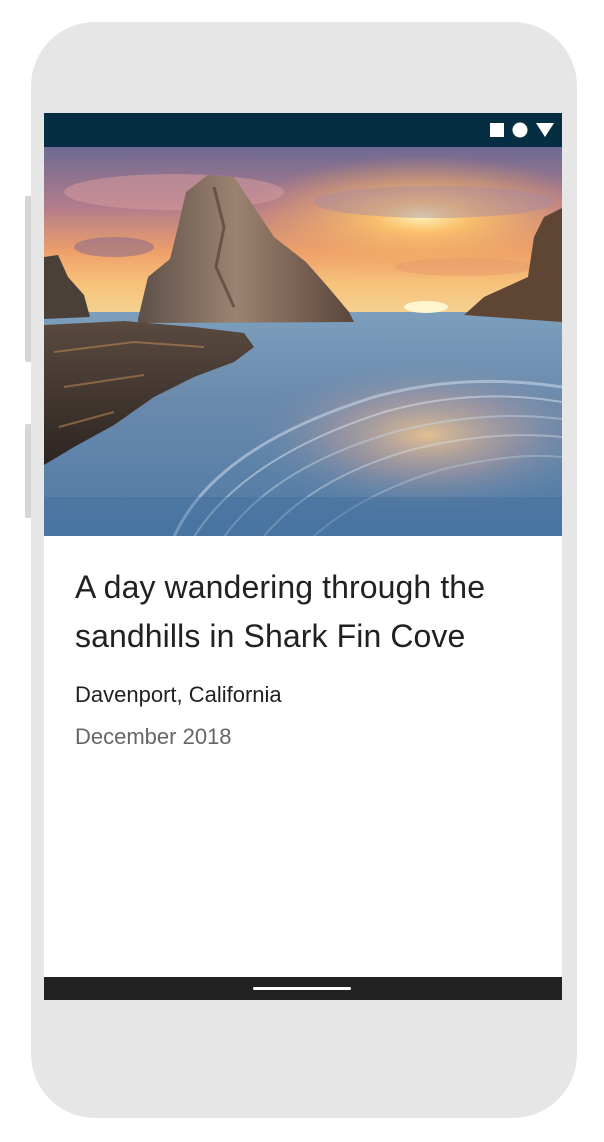 This screenshot has height=1142, width=604. Describe the element at coordinates (28, 279) in the screenshot. I see `volume-button` at that location.